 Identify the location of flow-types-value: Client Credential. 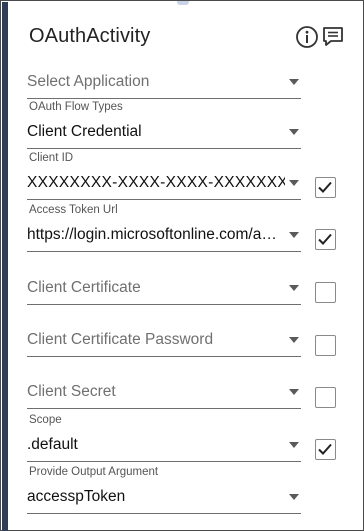
(84, 131).